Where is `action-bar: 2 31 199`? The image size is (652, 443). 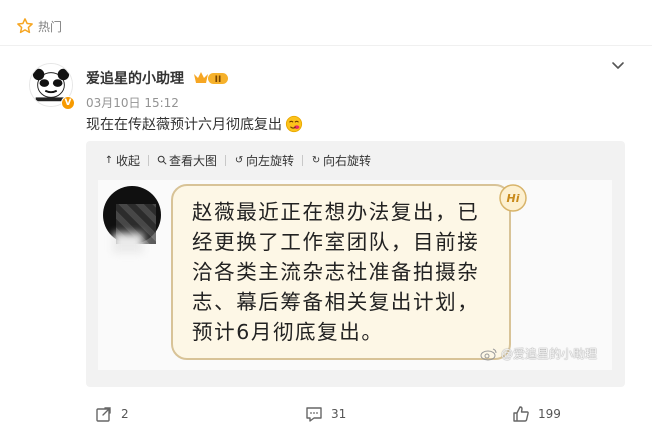
action-bar: 2 31 199 is located at coordinates (326, 417).